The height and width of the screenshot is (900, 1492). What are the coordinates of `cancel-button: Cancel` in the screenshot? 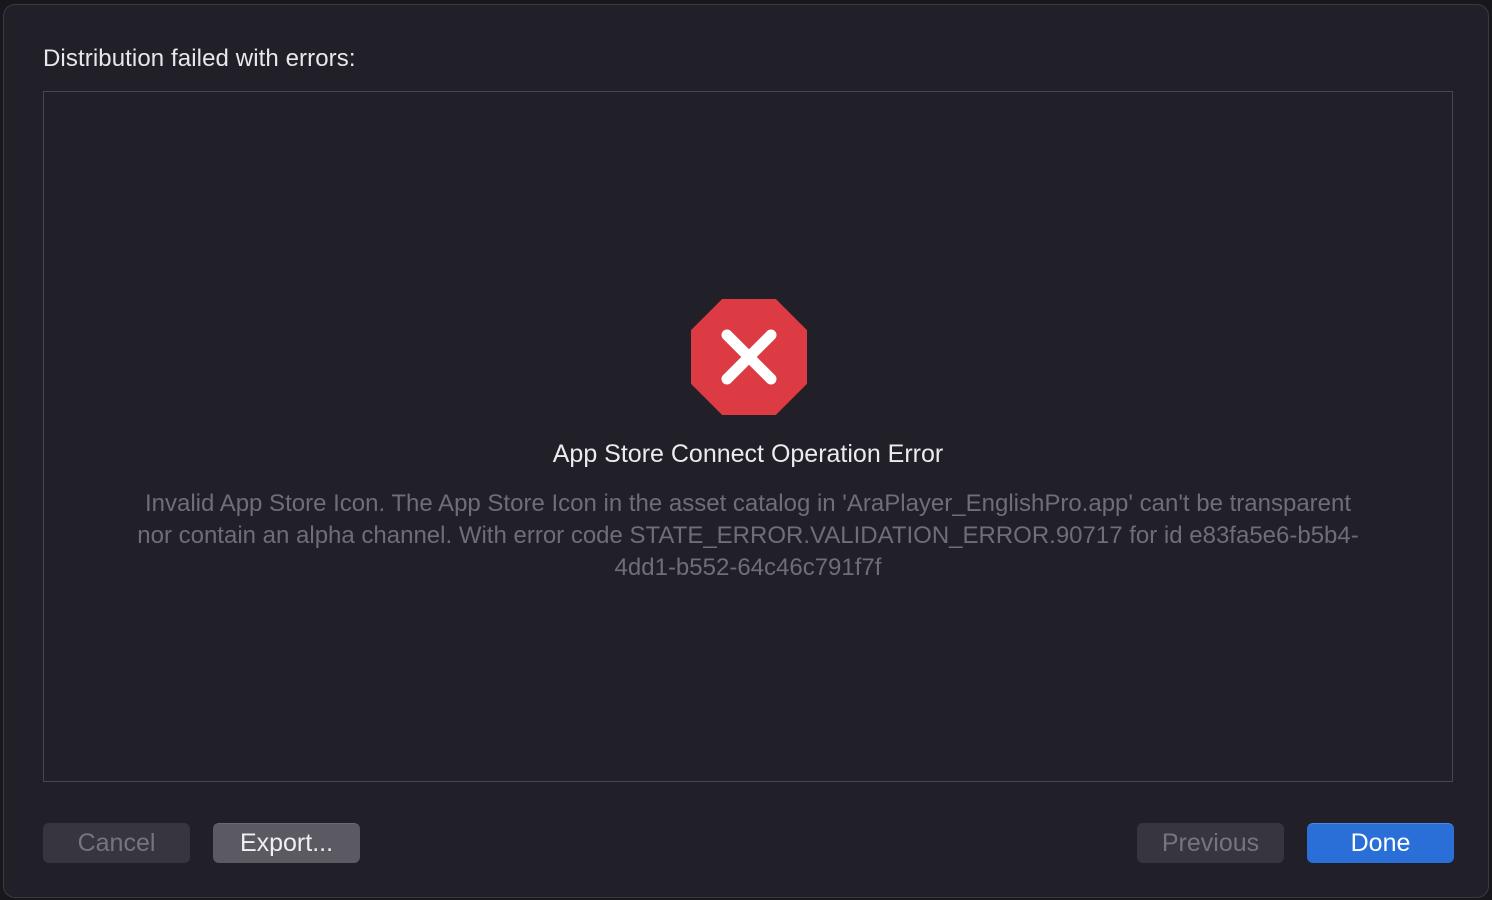 It's located at (116, 843).